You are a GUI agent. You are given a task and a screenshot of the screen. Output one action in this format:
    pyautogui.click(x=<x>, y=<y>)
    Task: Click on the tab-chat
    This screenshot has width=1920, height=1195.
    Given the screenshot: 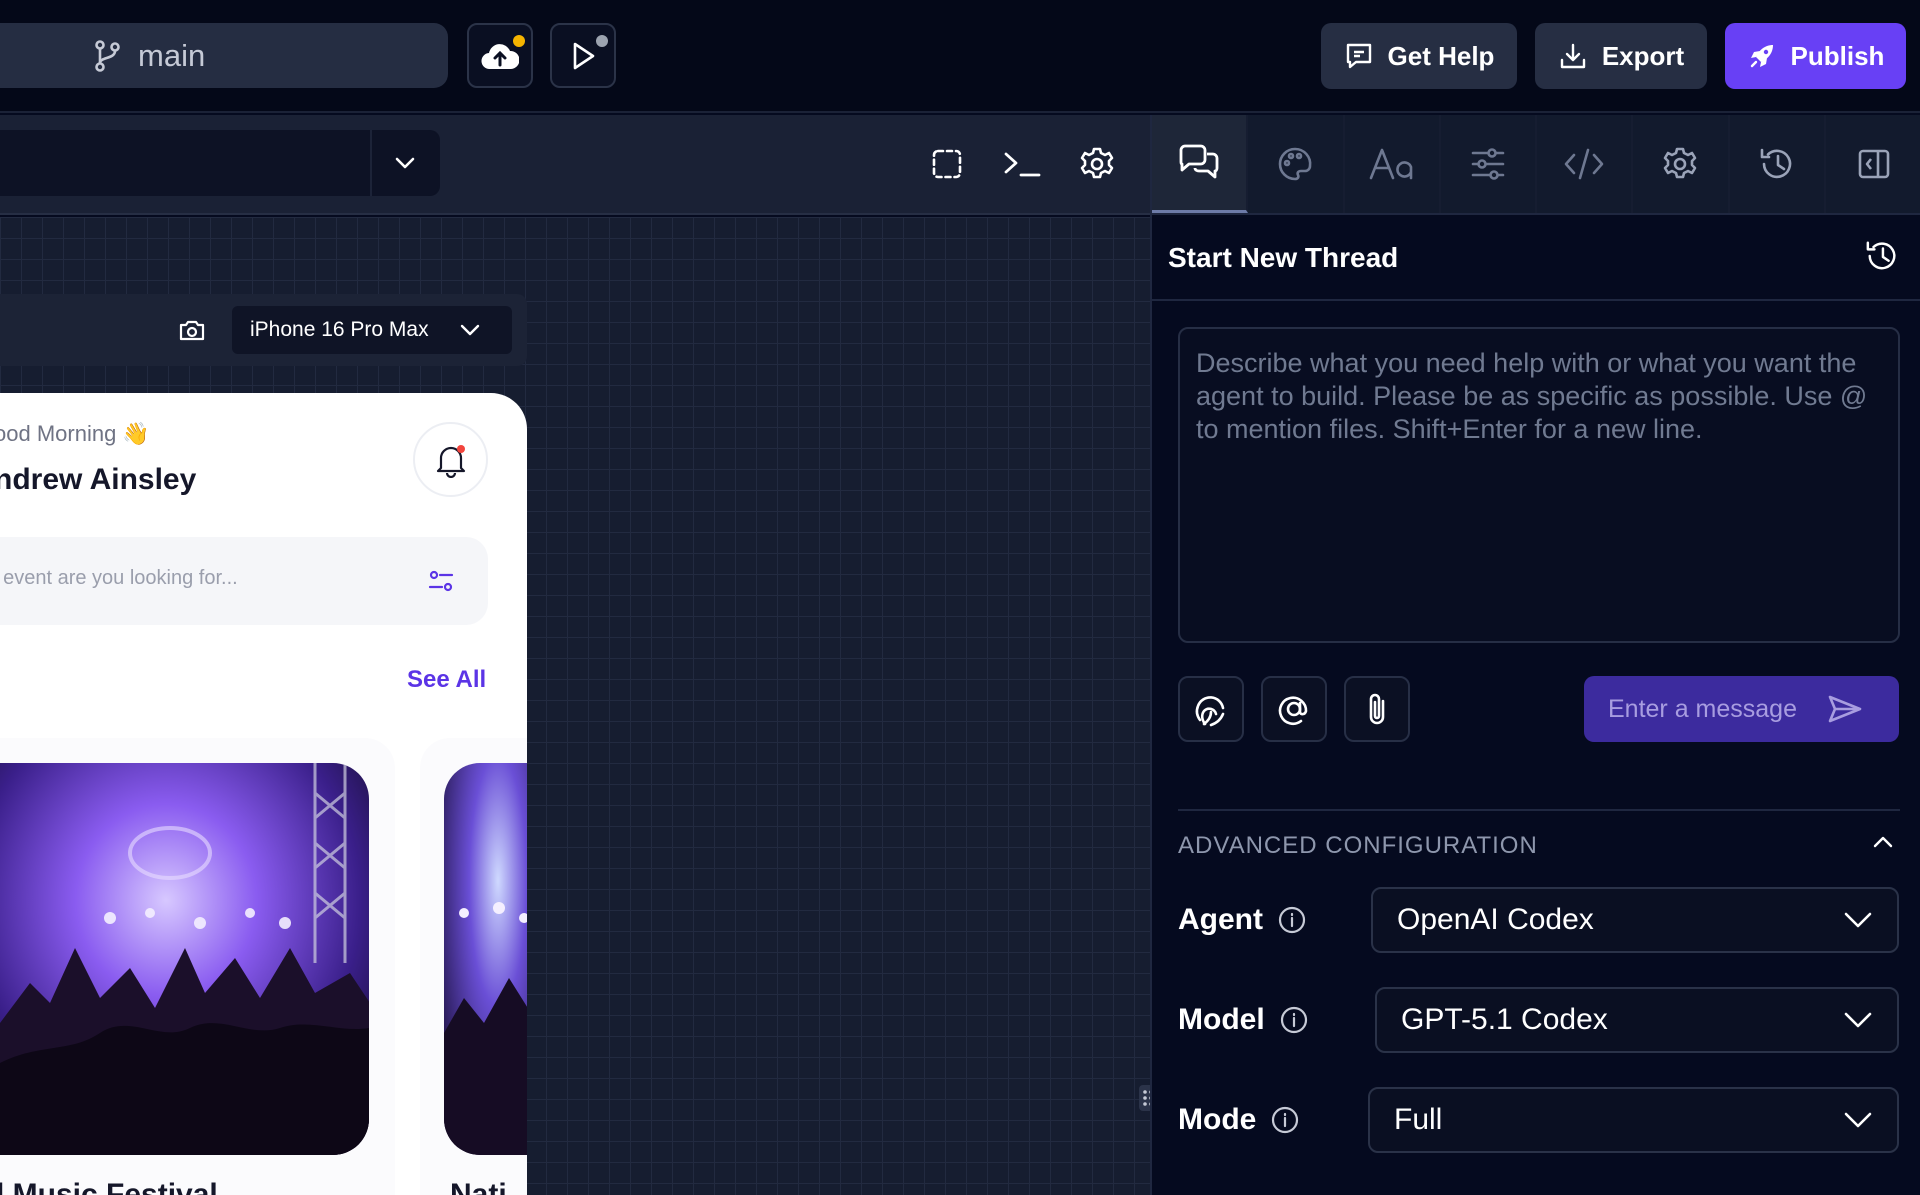 What is the action you would take?
    pyautogui.click(x=1200, y=164)
    